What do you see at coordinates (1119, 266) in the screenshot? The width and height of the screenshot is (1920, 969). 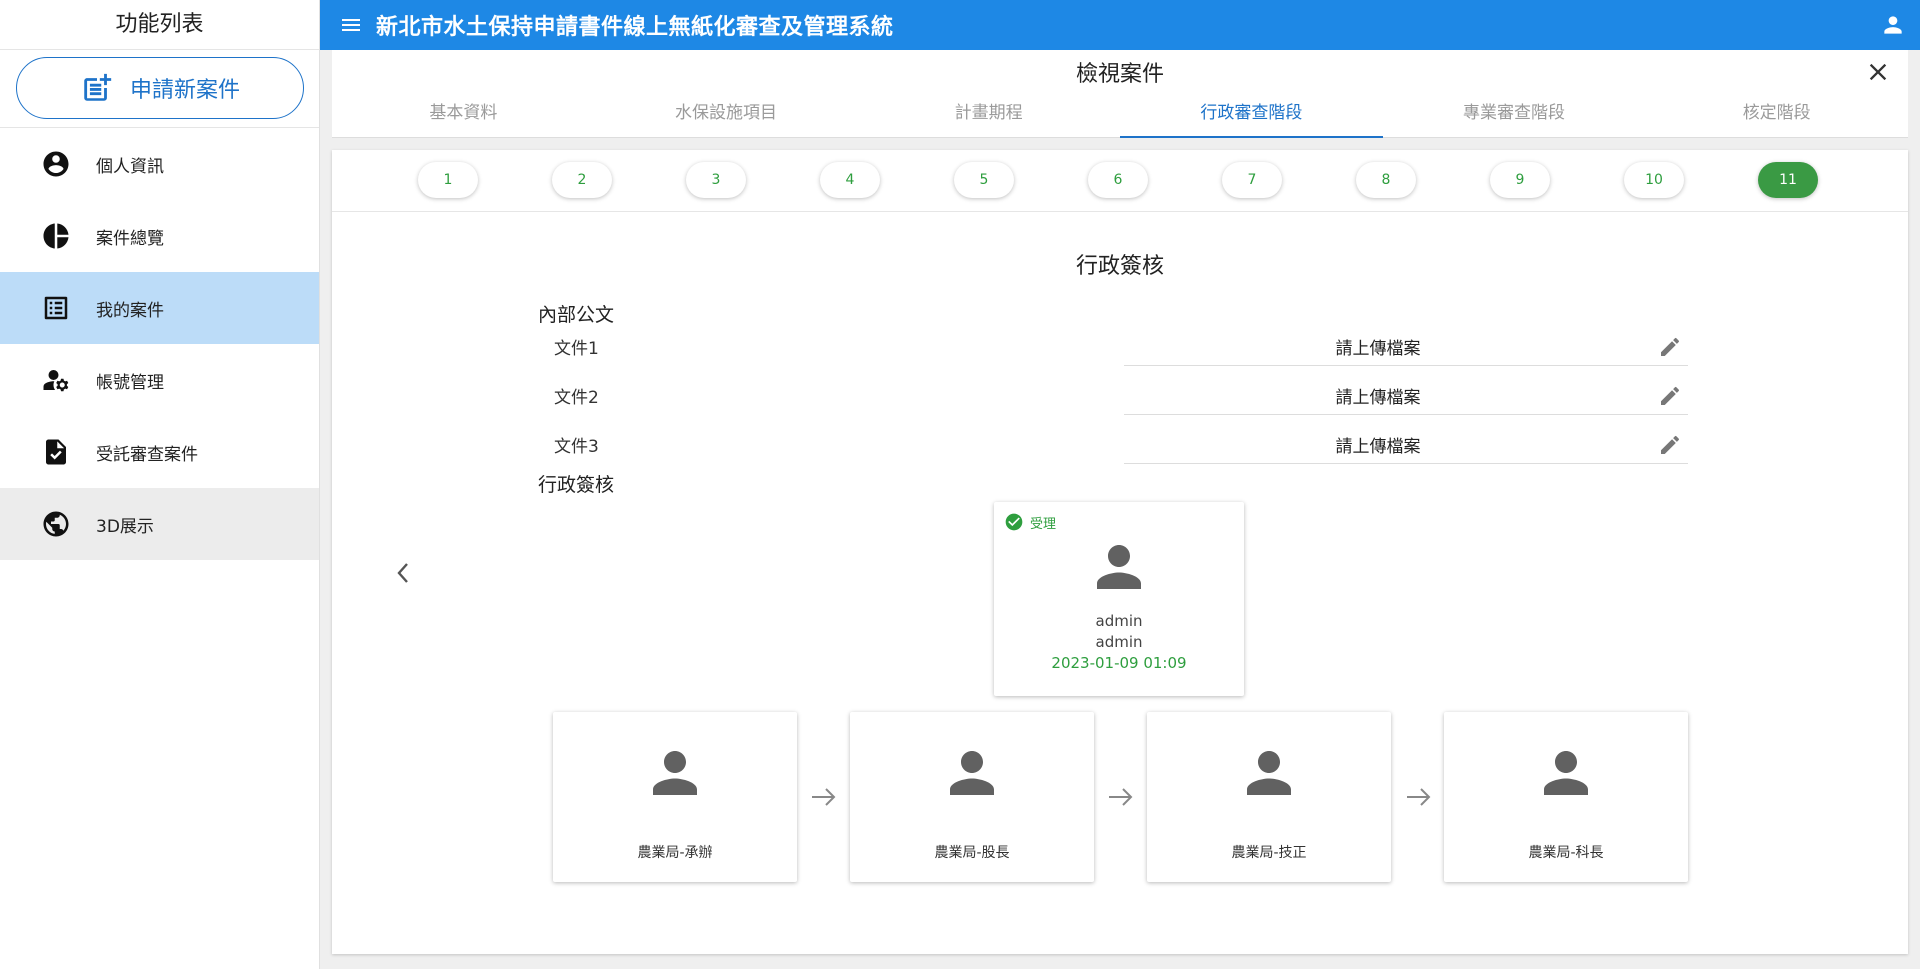 I see `section-title: 行政簽核` at bounding box center [1119, 266].